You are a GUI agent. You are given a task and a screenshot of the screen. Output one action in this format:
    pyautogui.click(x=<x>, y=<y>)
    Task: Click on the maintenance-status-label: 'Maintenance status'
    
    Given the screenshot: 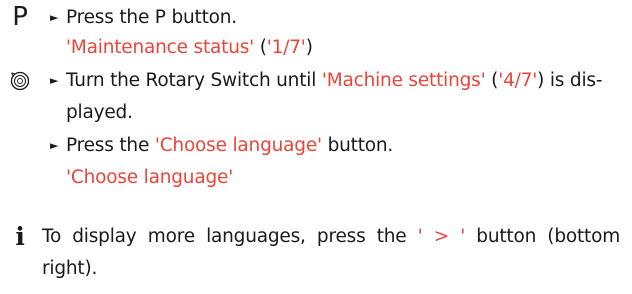 What is the action you would take?
    pyautogui.click(x=160, y=47)
    